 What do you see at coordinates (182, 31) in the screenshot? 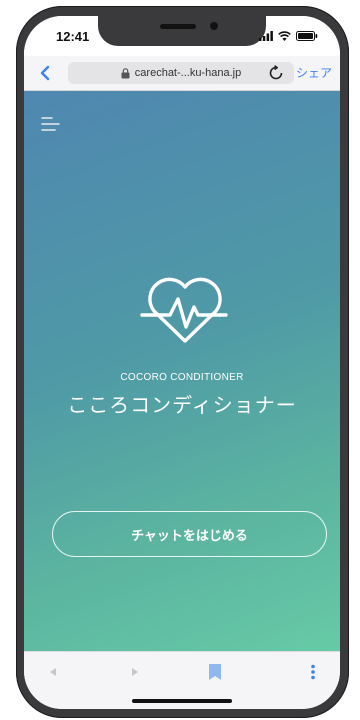
I see `notch` at bounding box center [182, 31].